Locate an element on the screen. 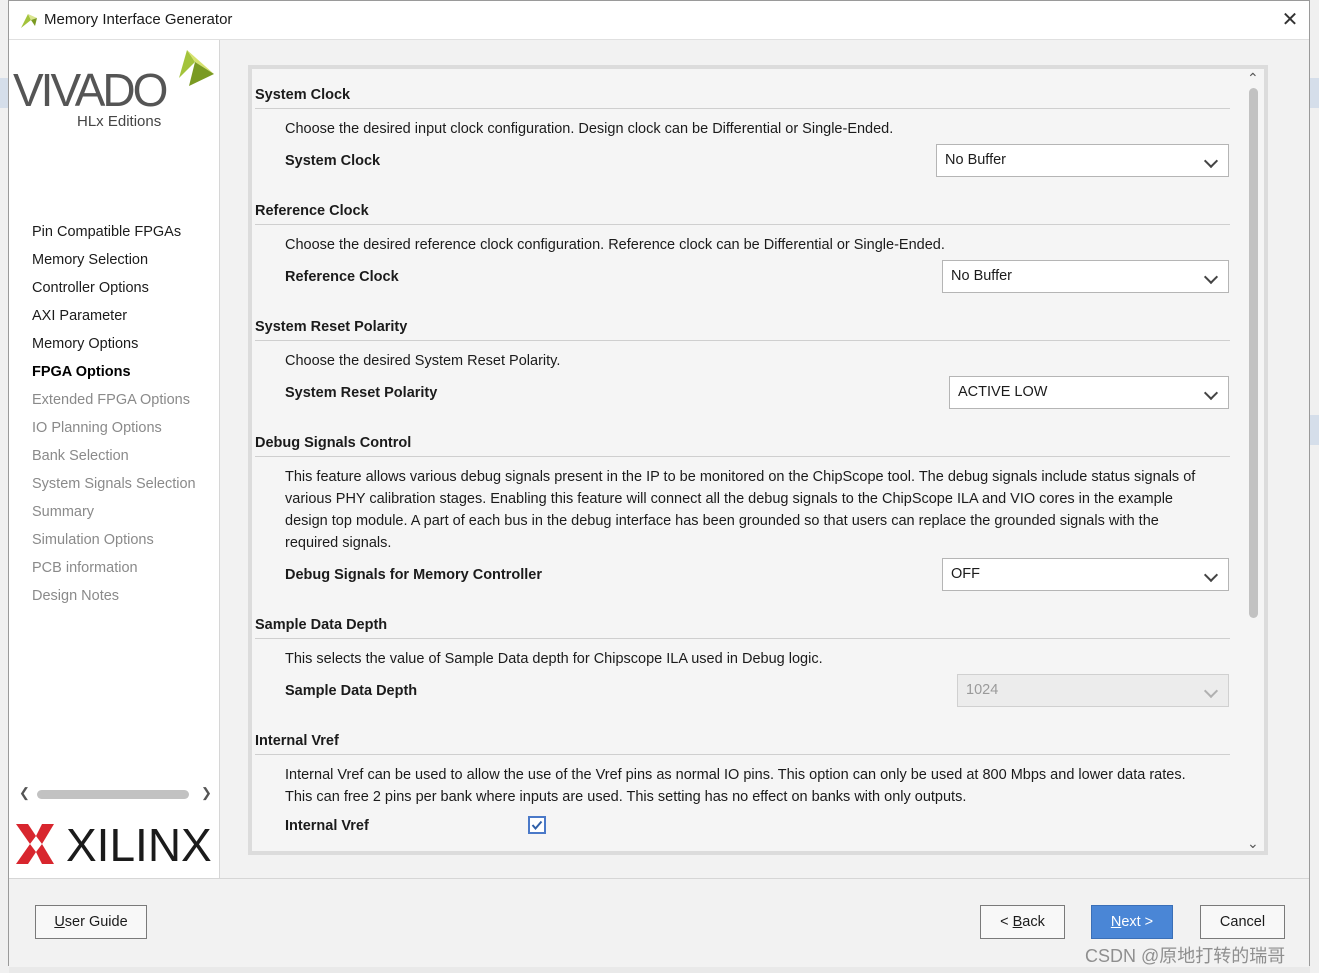 The image size is (1319, 973). watermark: CSDN @原地打转的瑞哥 is located at coordinates (1185, 956).